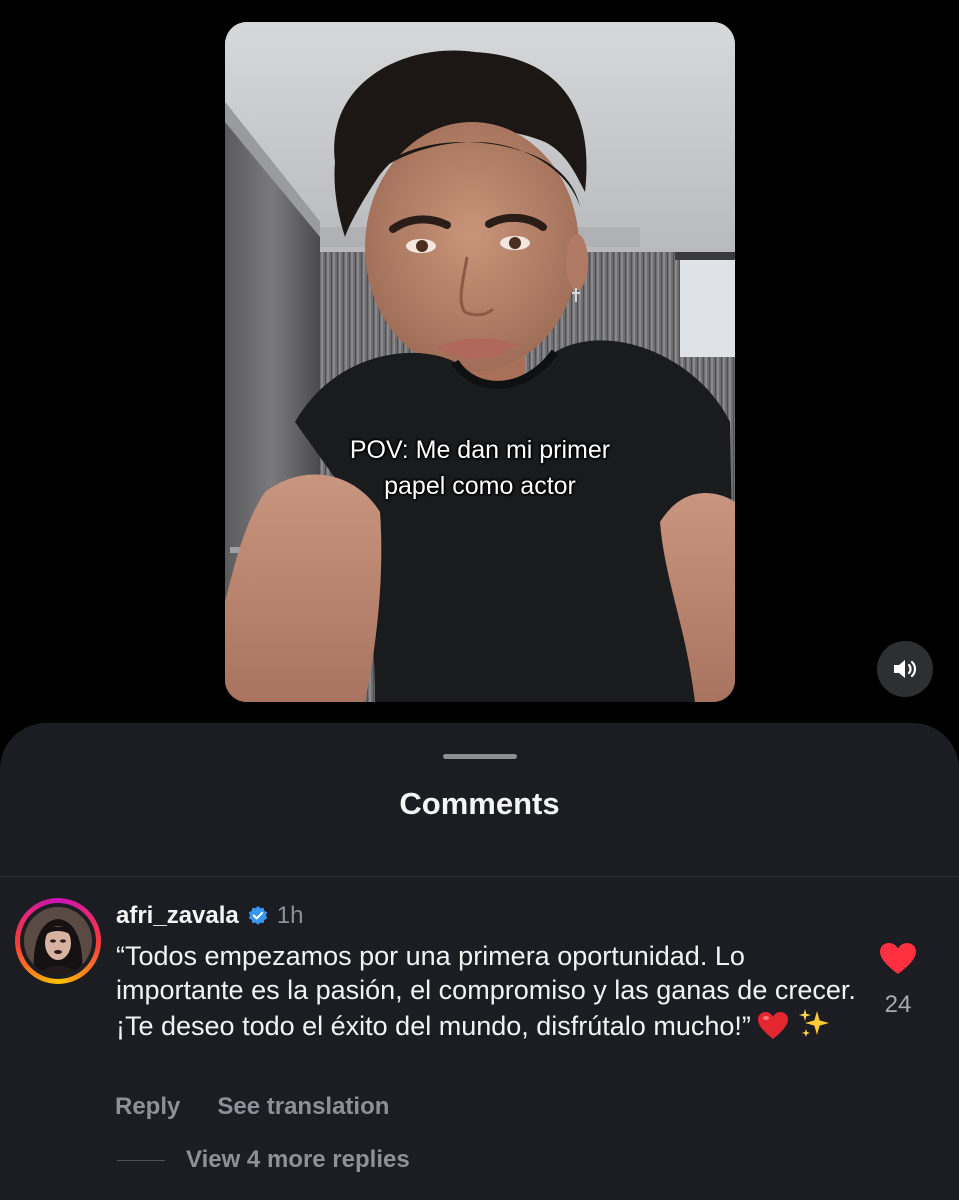 This screenshot has width=959, height=1200. Describe the element at coordinates (898, 959) in the screenshot. I see `heart-filled-icon` at that location.